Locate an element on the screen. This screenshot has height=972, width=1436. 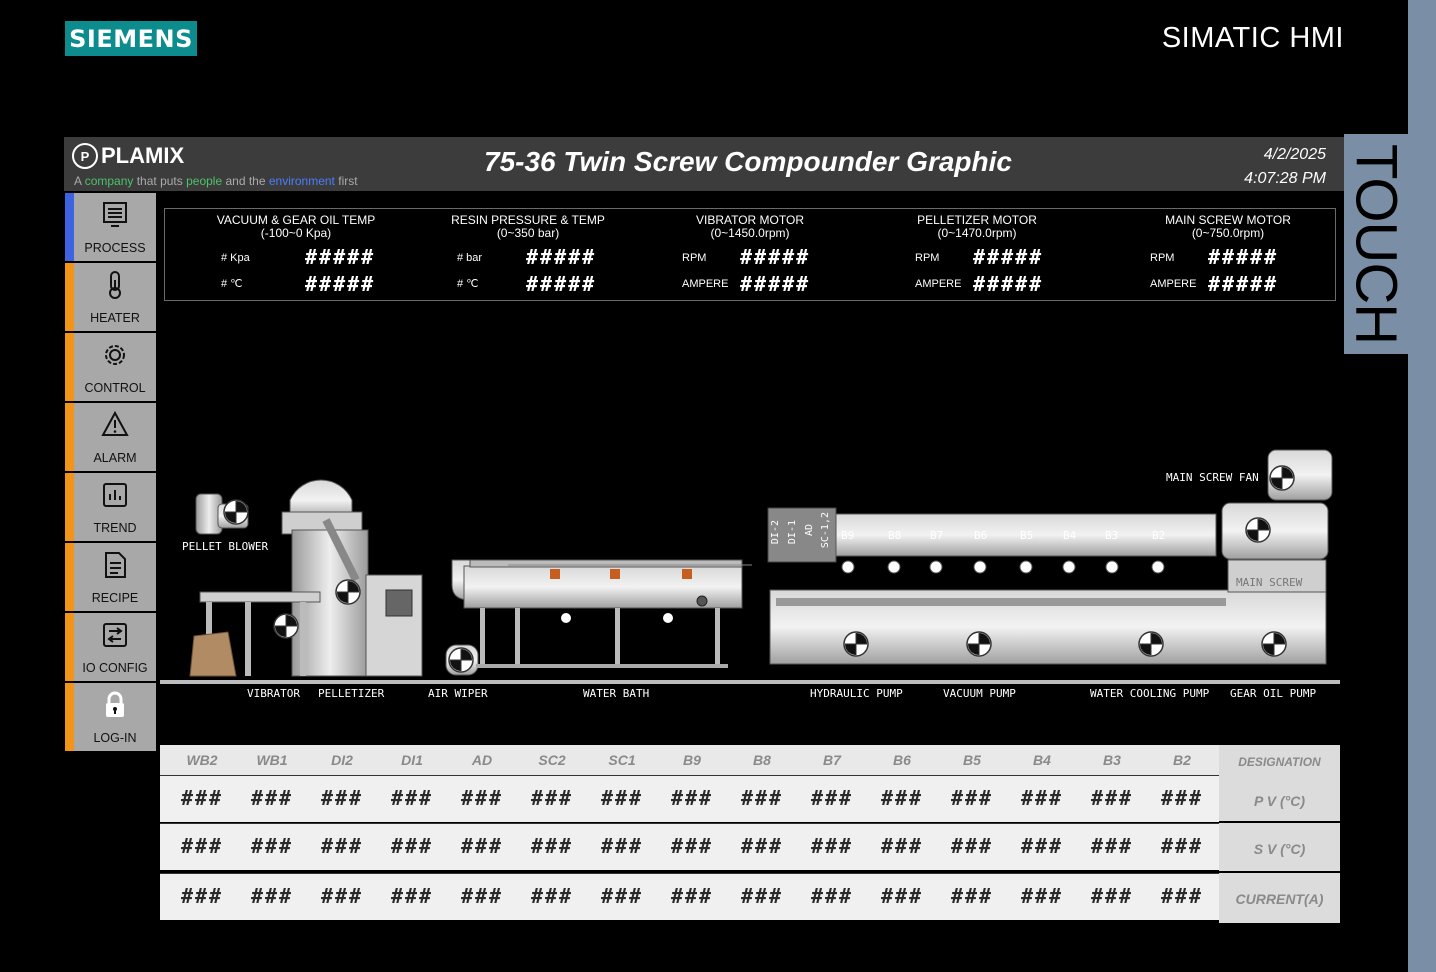
main-screw-motor-fan-icon is located at coordinates (1258, 530).